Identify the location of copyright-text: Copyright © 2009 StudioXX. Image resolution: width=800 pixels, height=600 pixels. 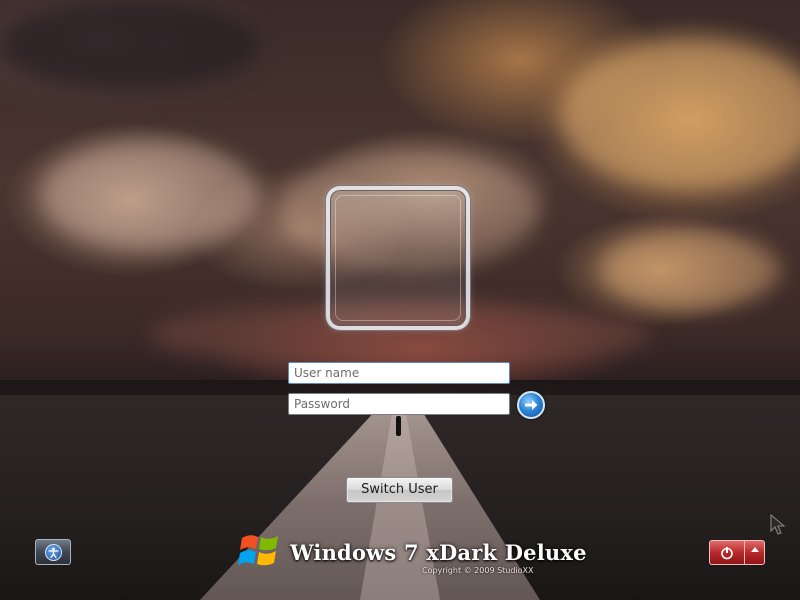
(478, 570).